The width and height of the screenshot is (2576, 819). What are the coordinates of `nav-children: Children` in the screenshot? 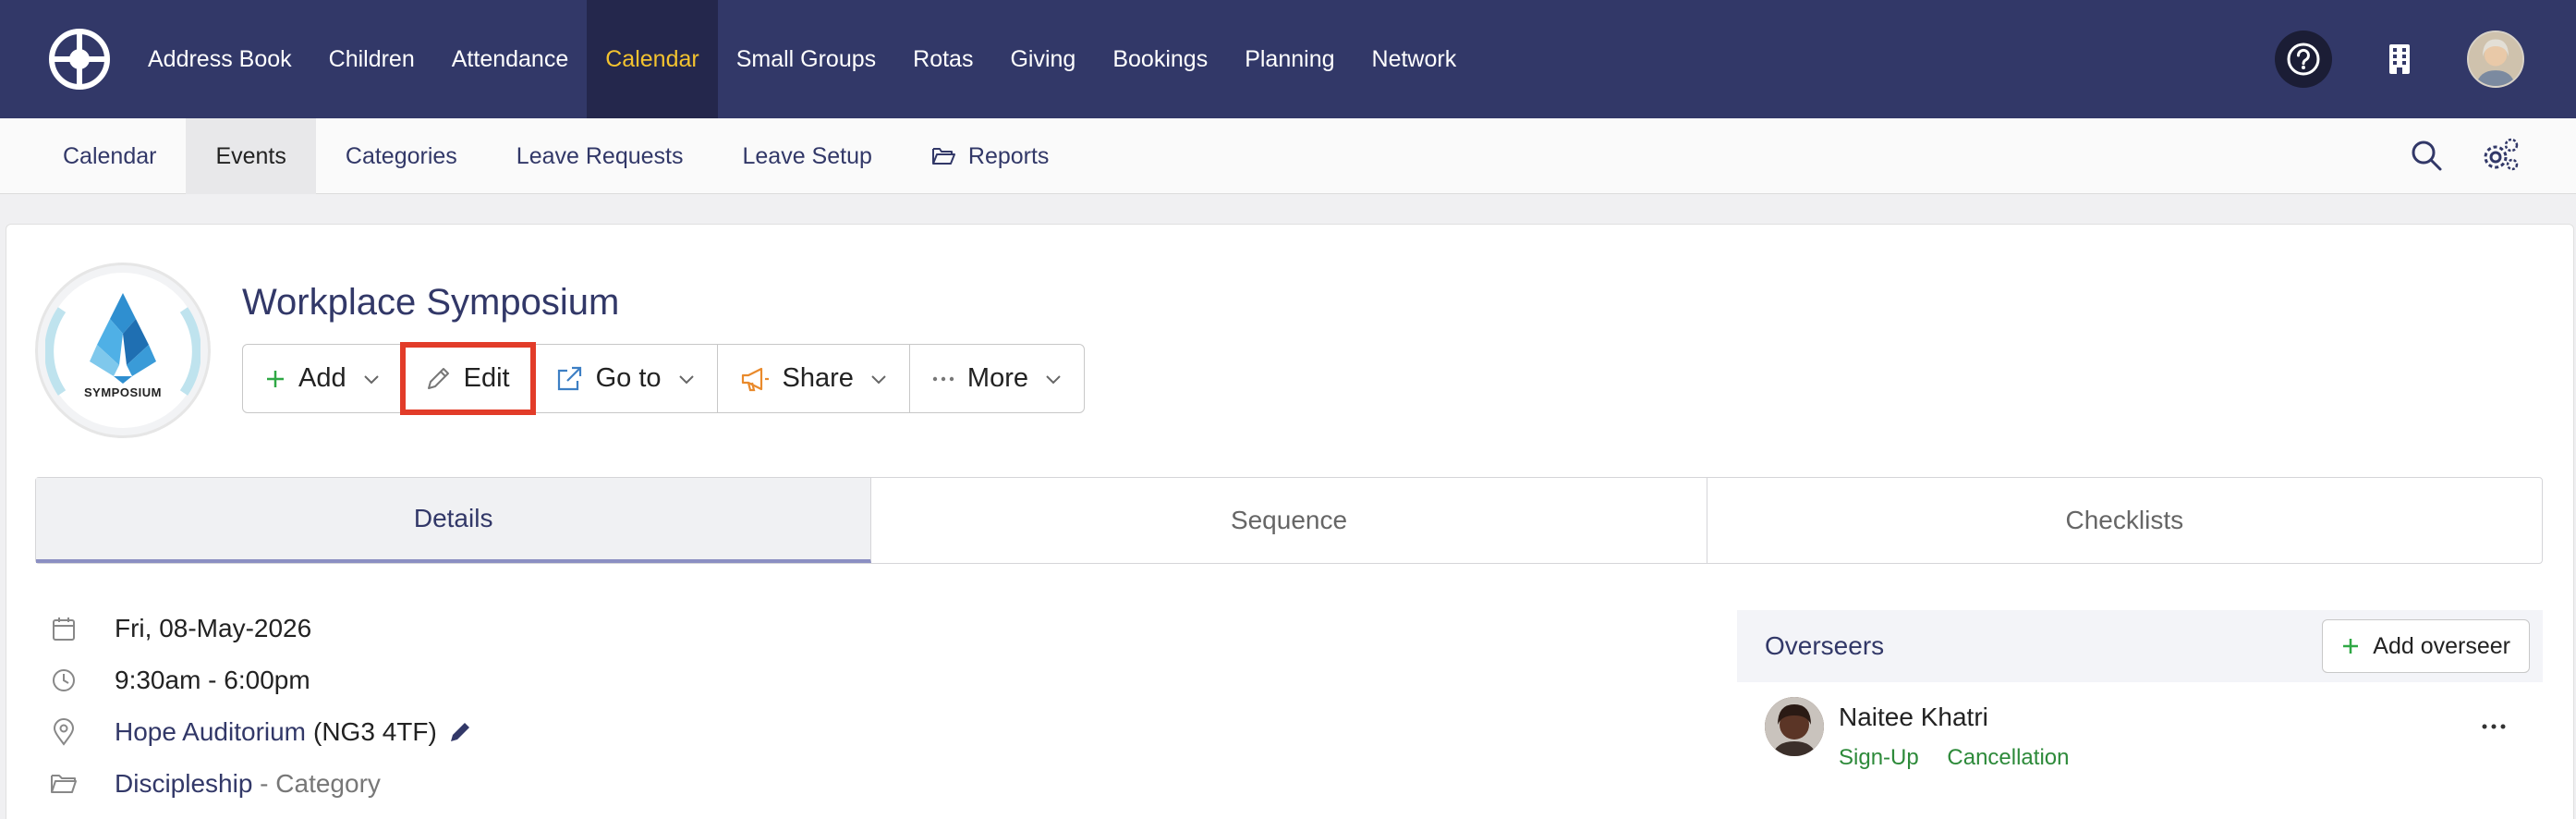 It's located at (371, 59).